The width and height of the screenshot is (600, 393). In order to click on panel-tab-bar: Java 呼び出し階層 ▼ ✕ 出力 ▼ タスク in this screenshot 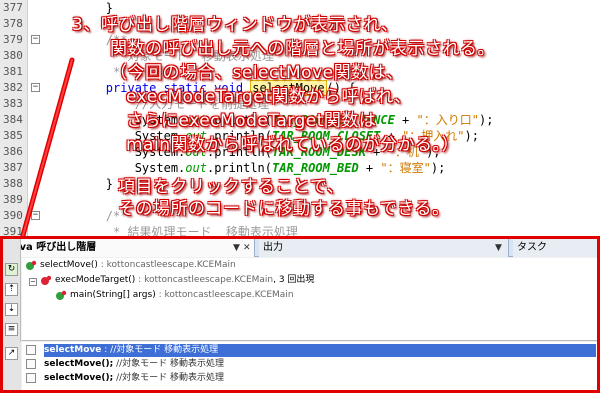, I will do `click(300, 248)`.